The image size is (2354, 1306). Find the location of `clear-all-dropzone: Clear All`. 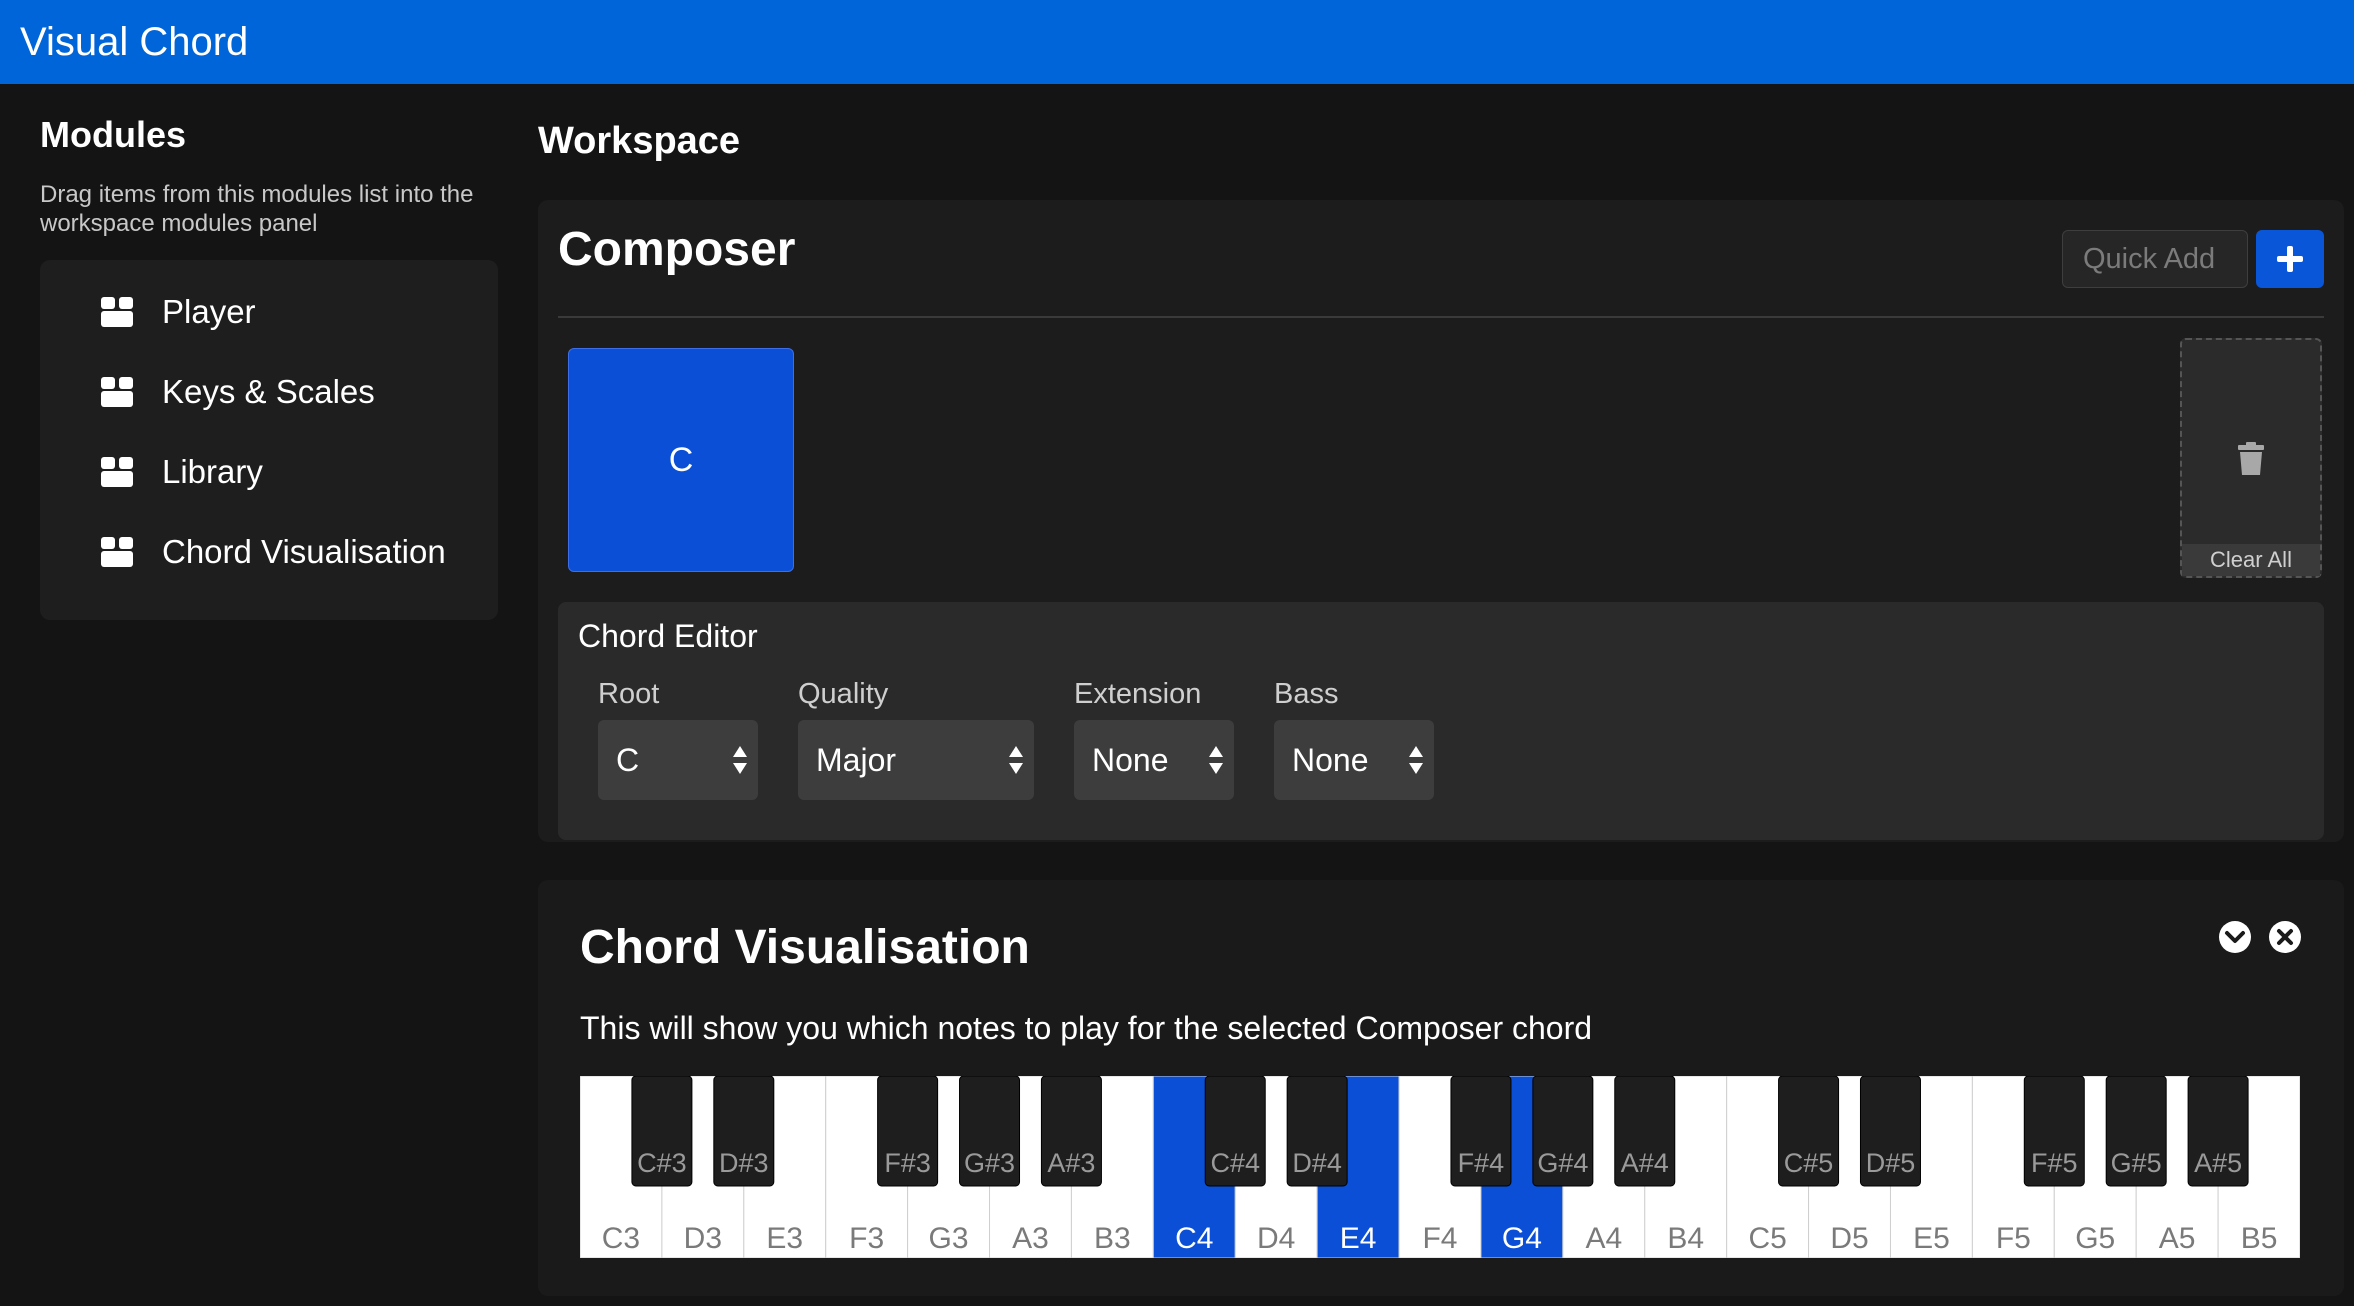

clear-all-dropzone: Clear All is located at coordinates (2251, 458).